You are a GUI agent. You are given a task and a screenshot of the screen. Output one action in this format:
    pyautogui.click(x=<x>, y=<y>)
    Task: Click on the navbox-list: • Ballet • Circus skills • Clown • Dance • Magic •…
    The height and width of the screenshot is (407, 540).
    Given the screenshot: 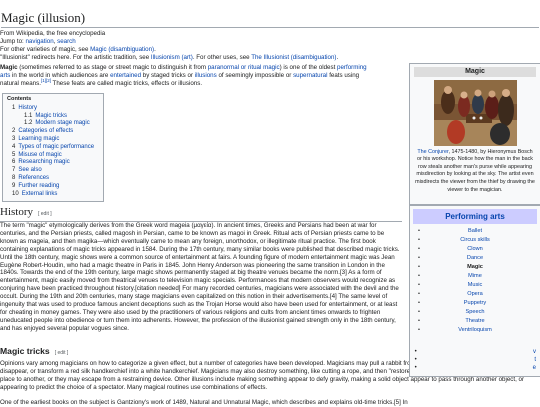 What is the action you would take?
    pyautogui.click(x=475, y=281)
    